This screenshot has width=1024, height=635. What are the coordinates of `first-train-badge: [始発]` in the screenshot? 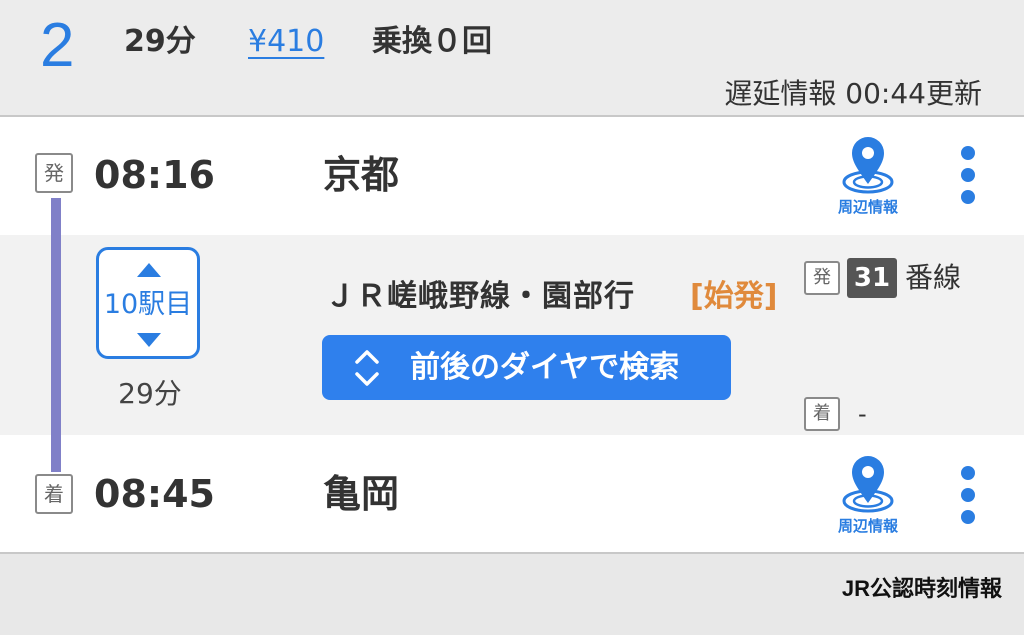 It's located at (734, 296).